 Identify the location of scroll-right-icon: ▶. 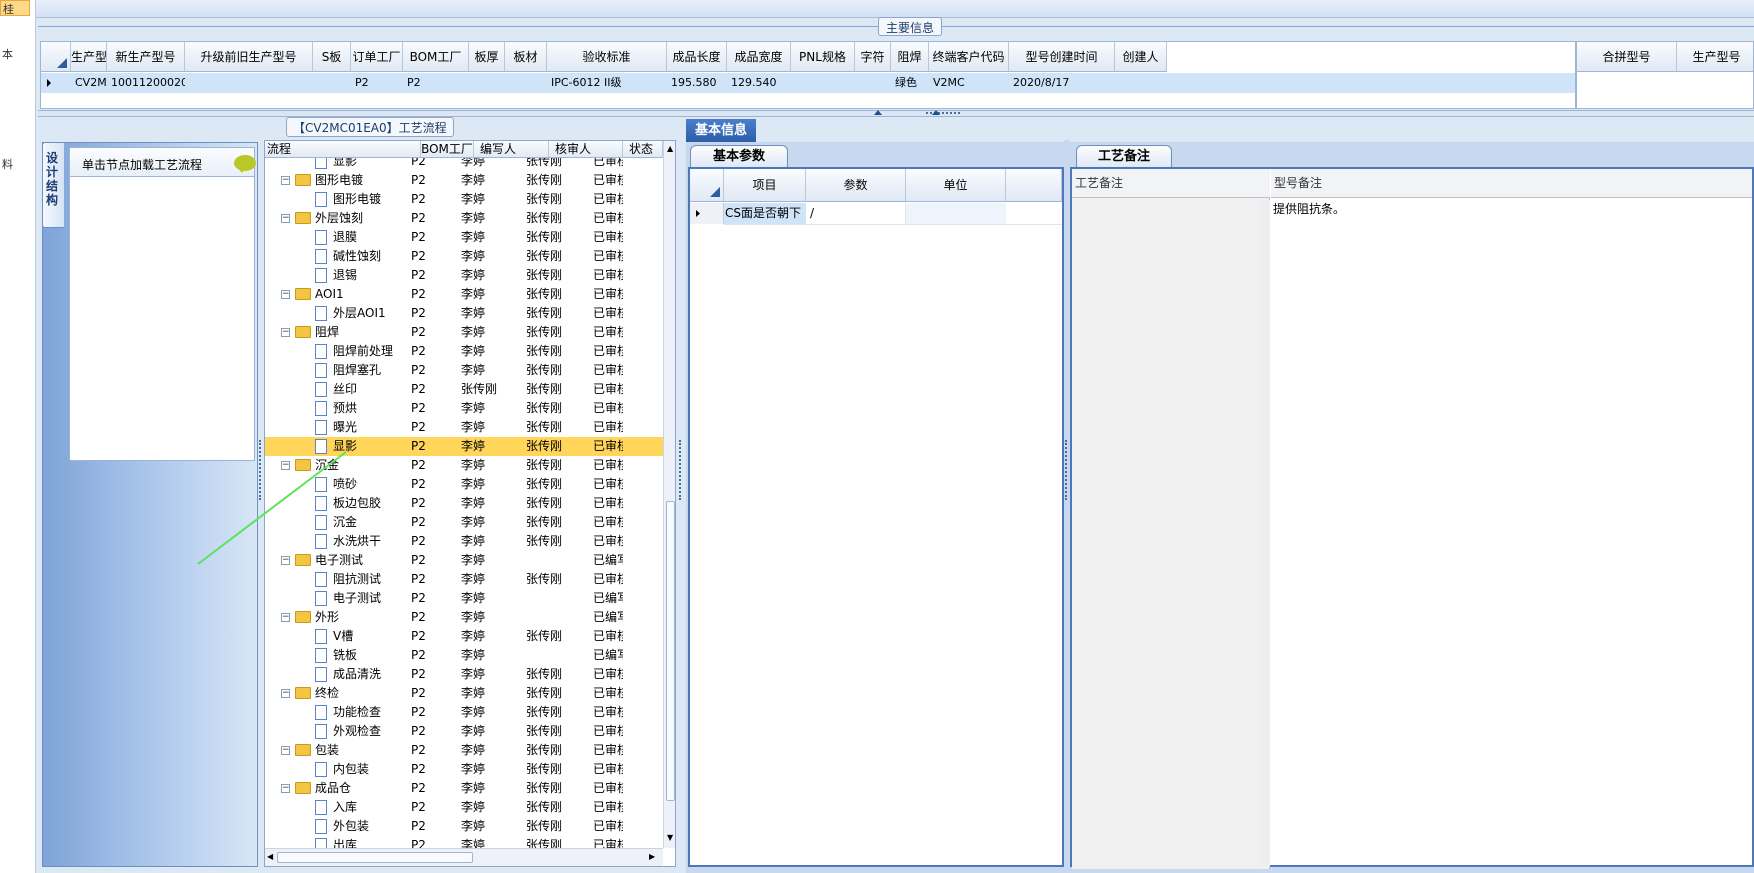
(652, 856).